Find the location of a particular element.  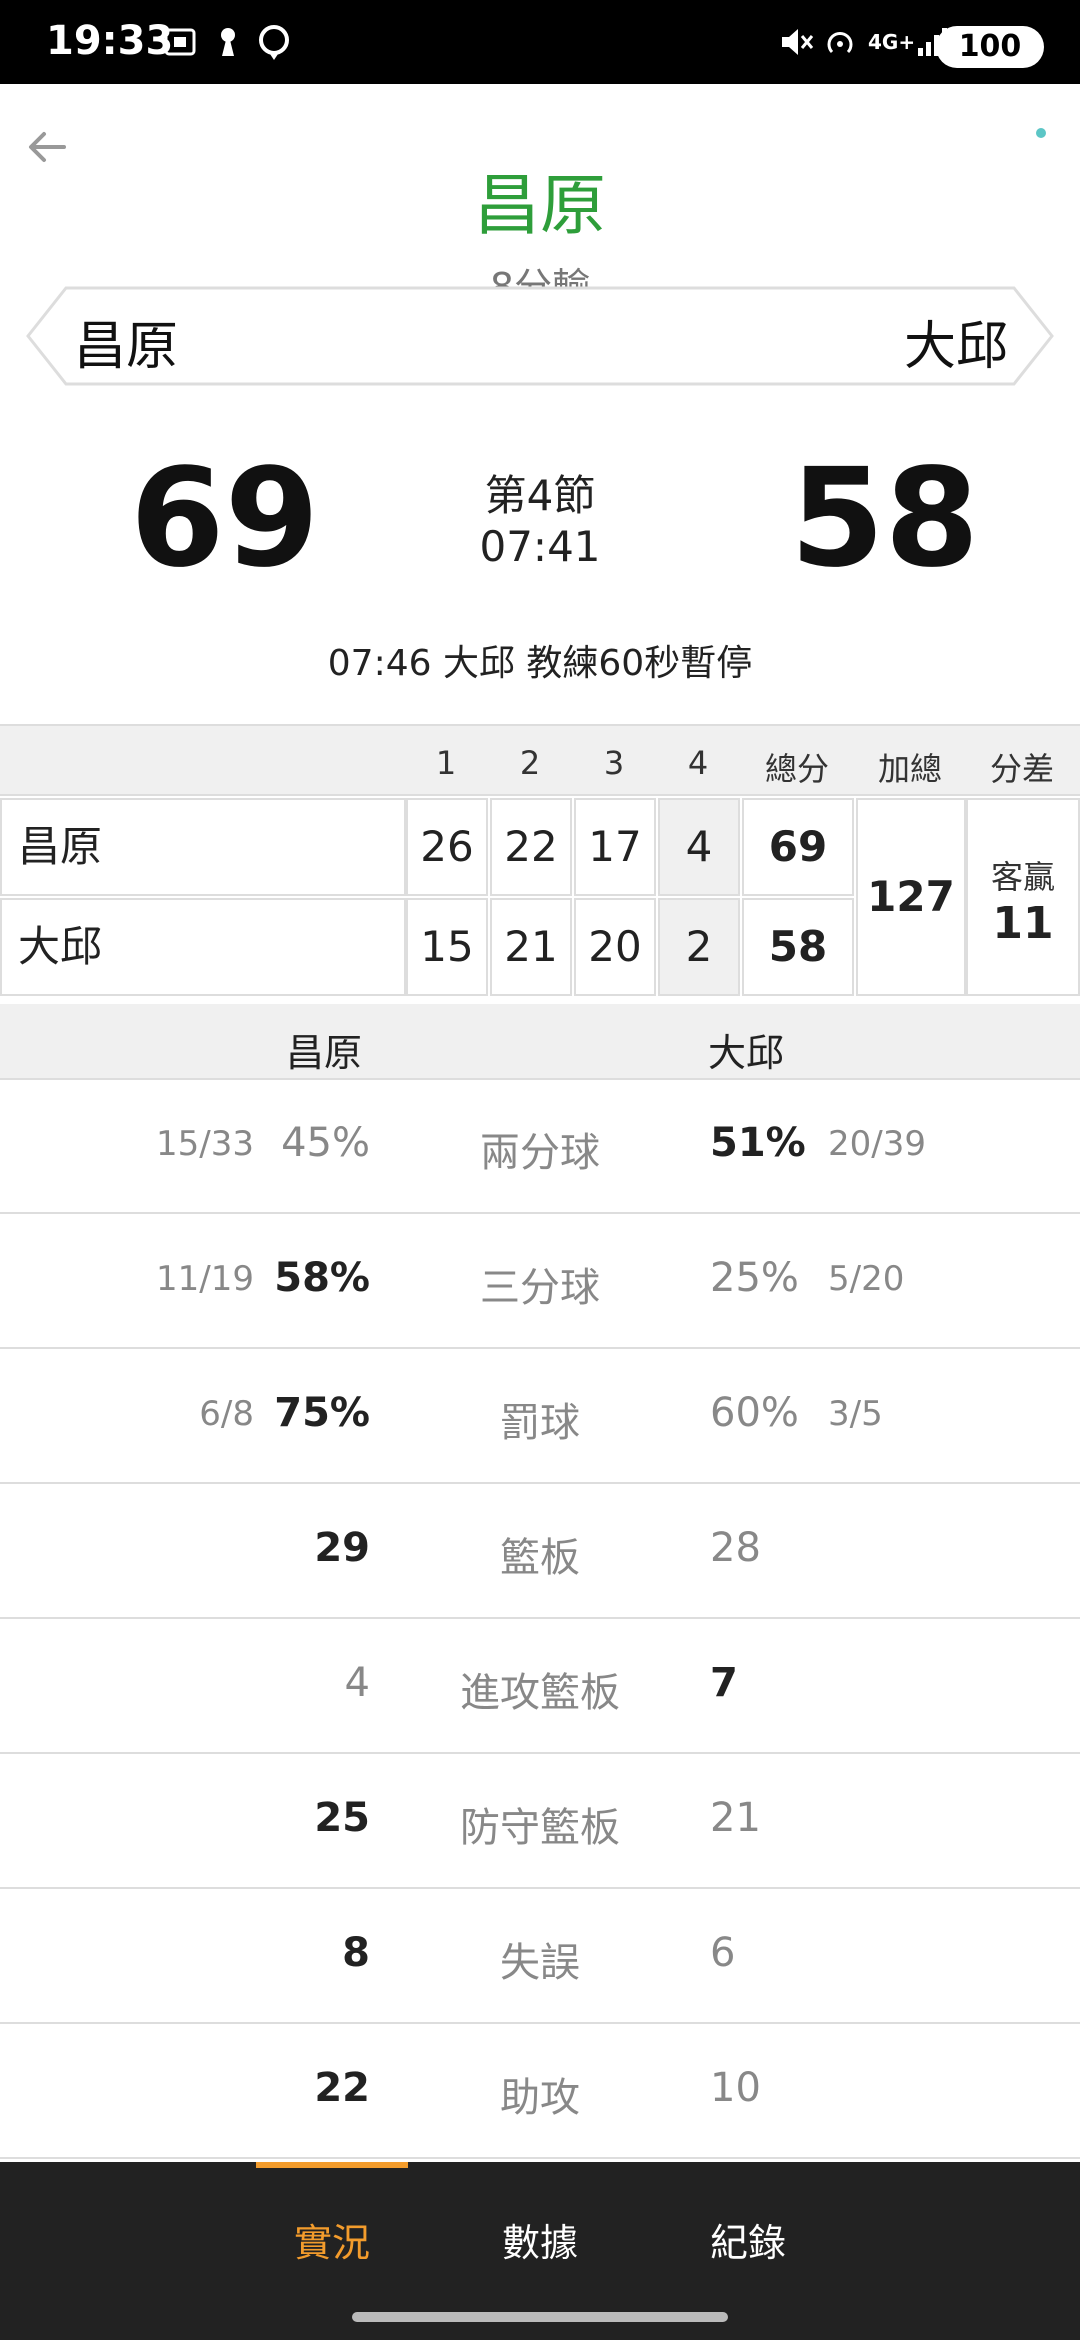

indicator-dot is located at coordinates (1041, 133).